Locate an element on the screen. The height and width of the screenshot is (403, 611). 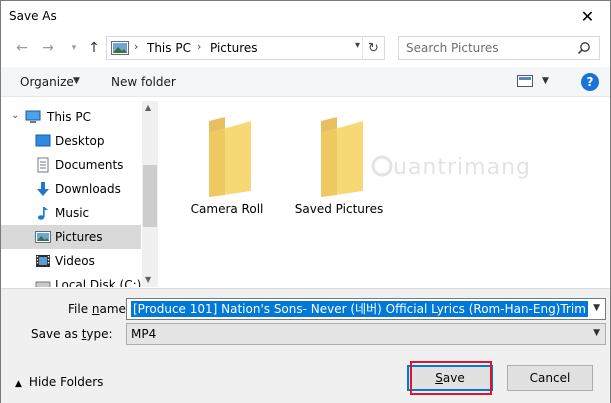
arrow-up-icon: ↑ is located at coordinates (94, 48).